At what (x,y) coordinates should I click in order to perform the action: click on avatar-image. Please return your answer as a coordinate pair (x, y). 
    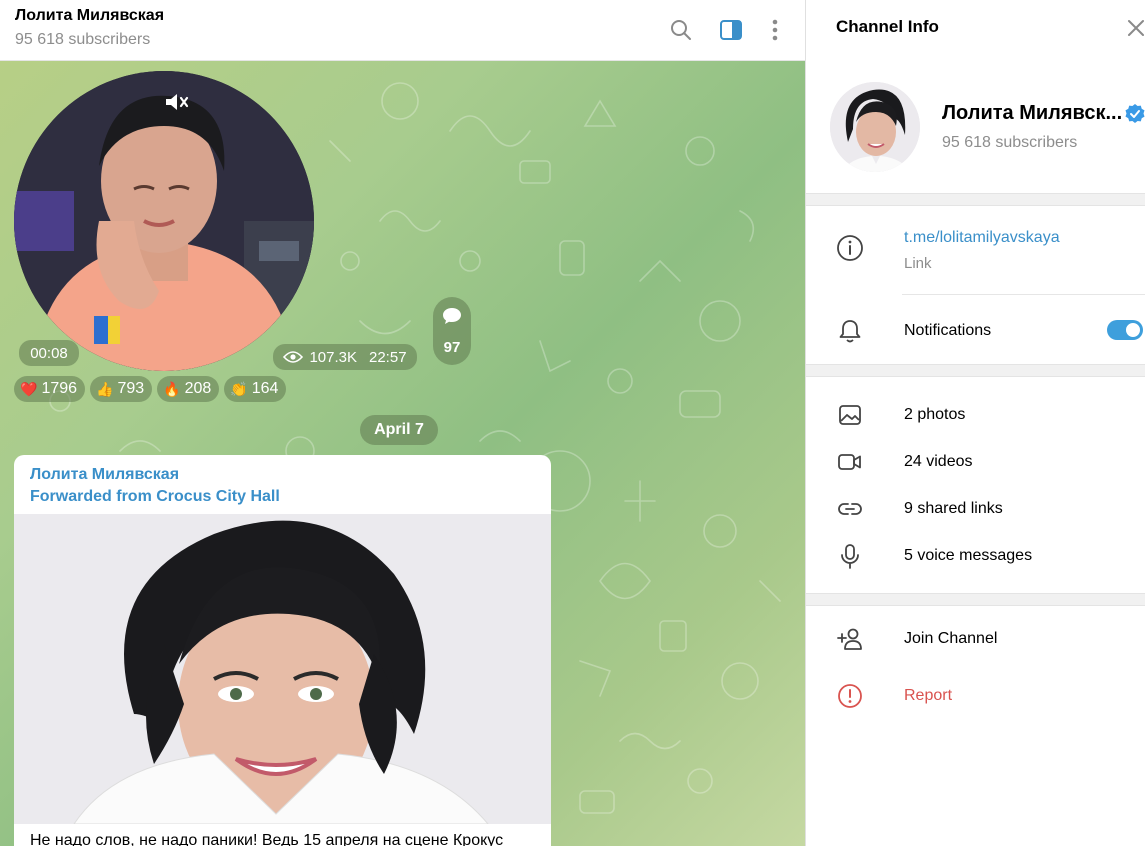
    Looking at the image, I should click on (875, 127).